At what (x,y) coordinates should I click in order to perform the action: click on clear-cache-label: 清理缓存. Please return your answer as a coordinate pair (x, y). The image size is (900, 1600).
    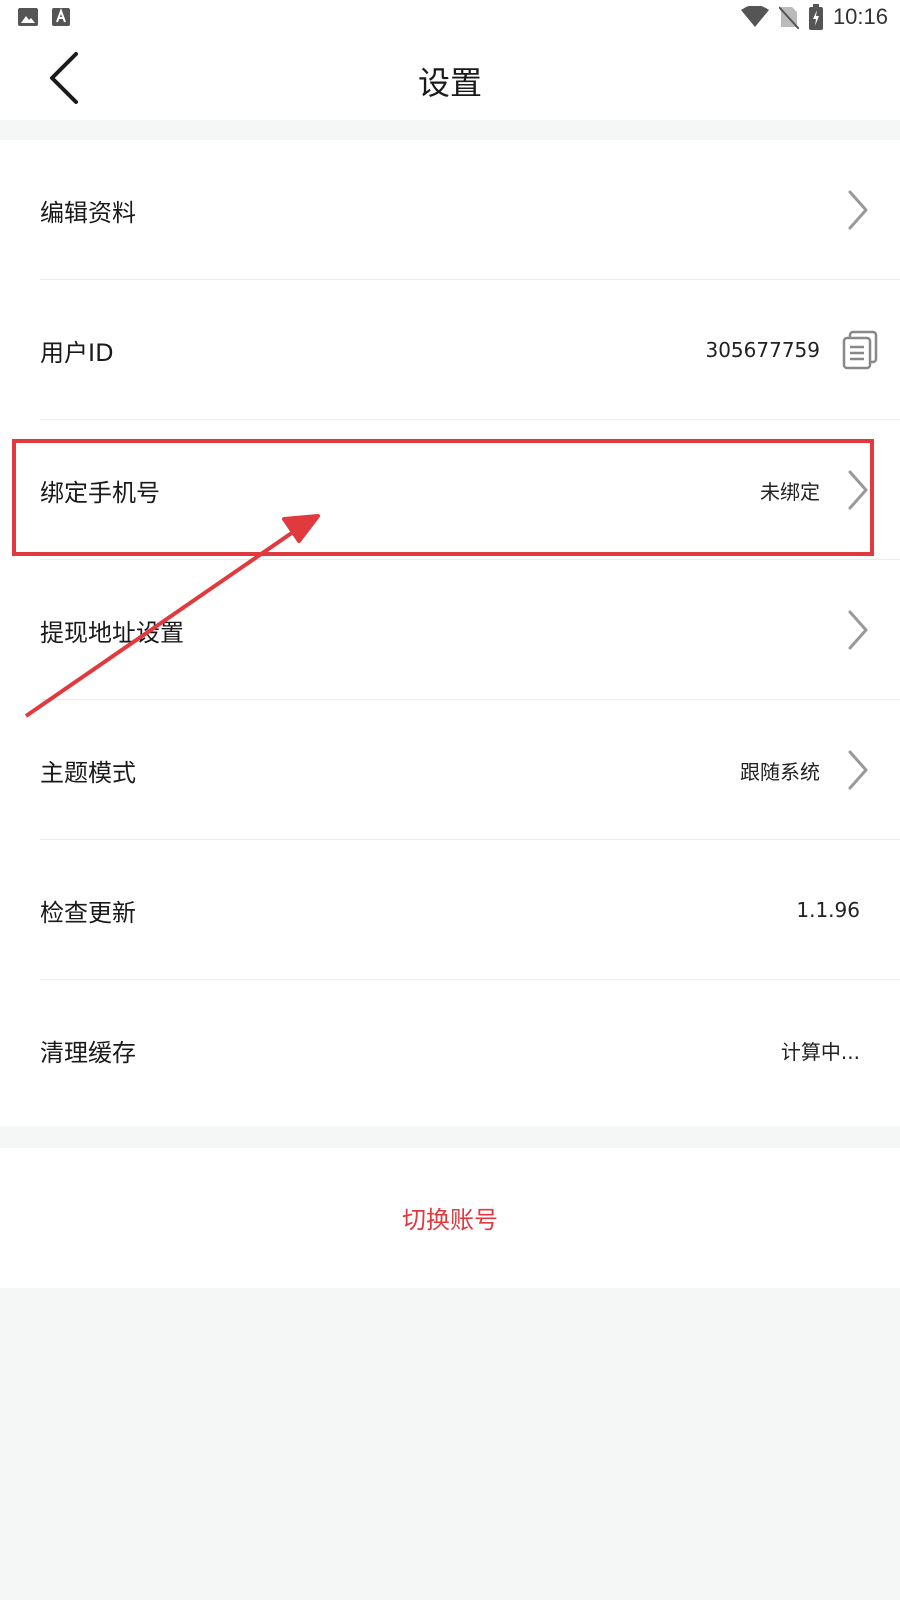
    Looking at the image, I should click on (88, 1052).